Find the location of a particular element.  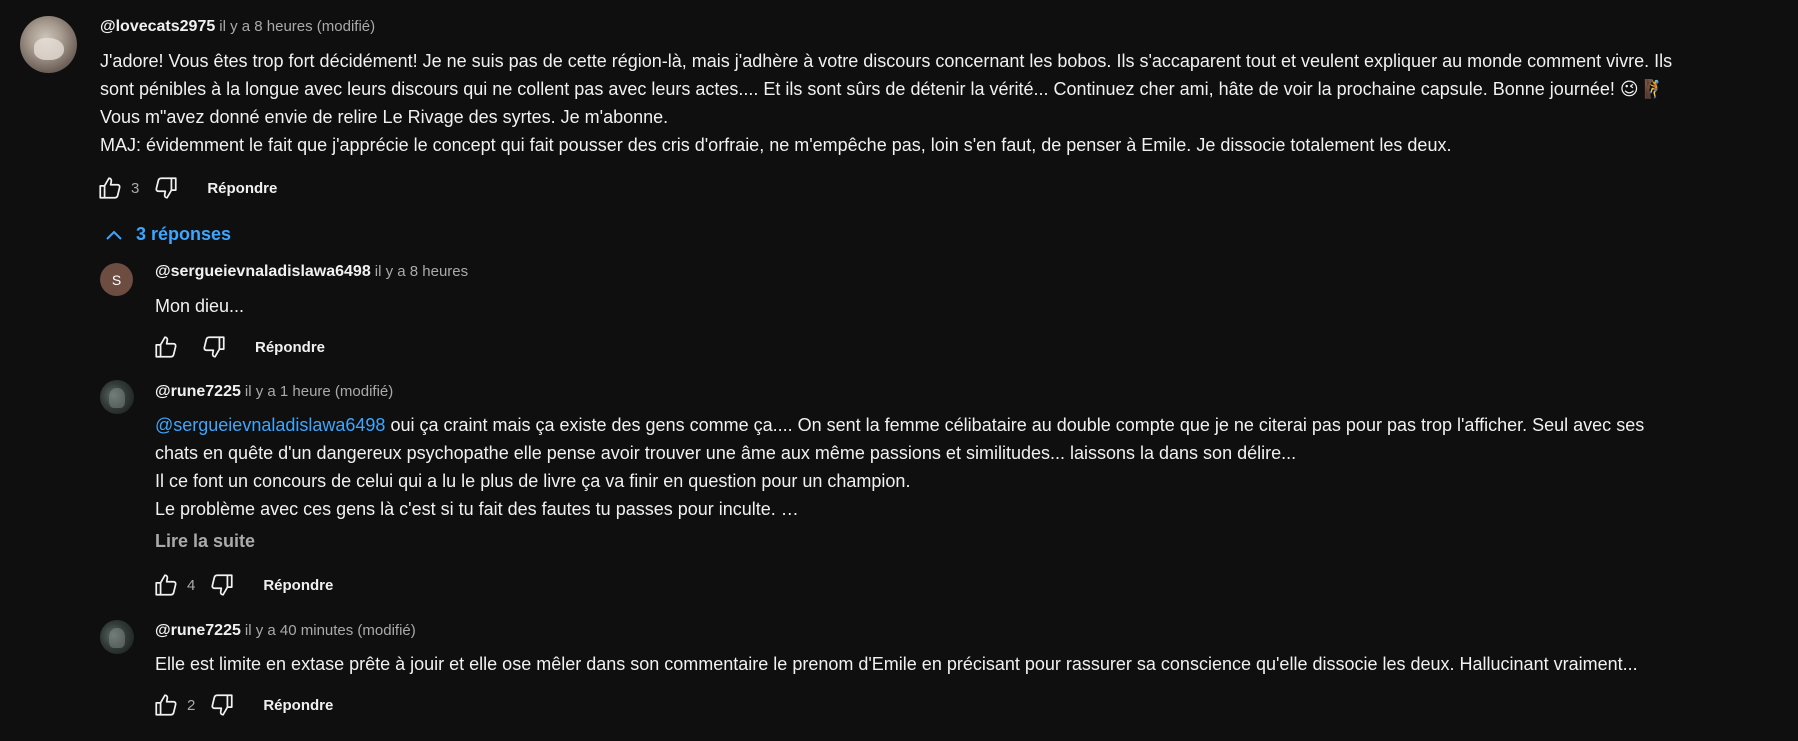

author-name: @lovecats2975 is located at coordinates (157, 26).